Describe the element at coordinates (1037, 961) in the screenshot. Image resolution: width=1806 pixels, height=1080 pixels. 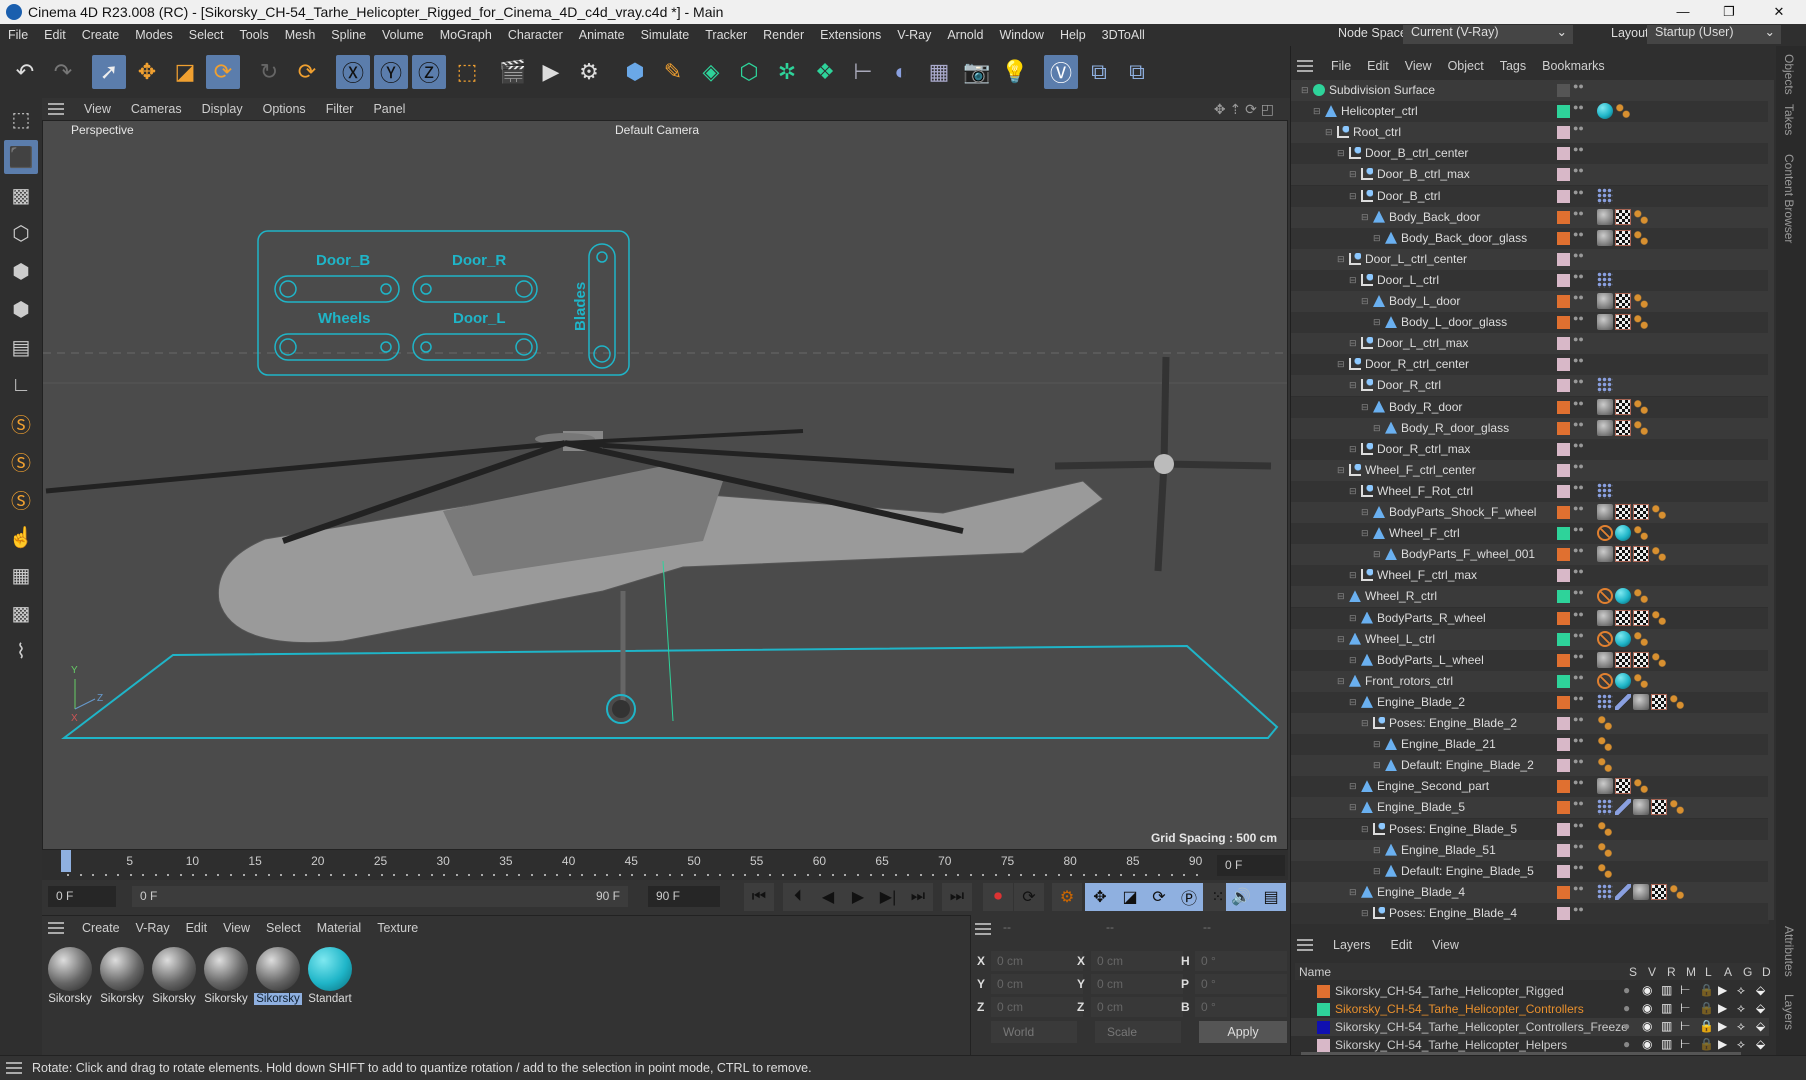
I see `coord-x-field: 0 cm` at that location.